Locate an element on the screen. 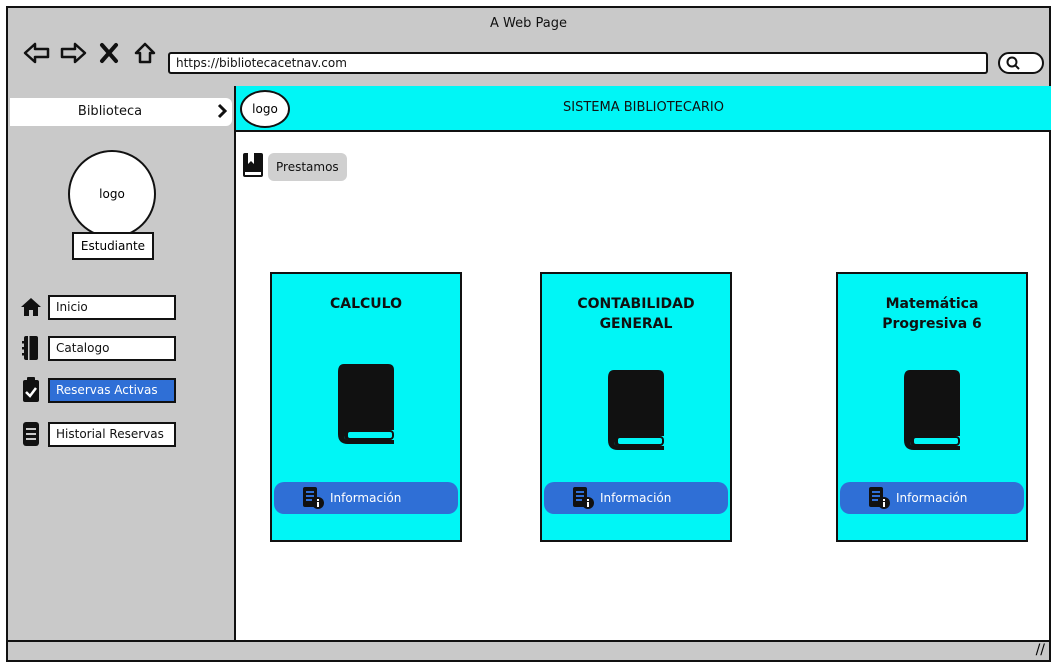 This screenshot has width=1057, height=668. catalog-icon is located at coordinates (31, 348).